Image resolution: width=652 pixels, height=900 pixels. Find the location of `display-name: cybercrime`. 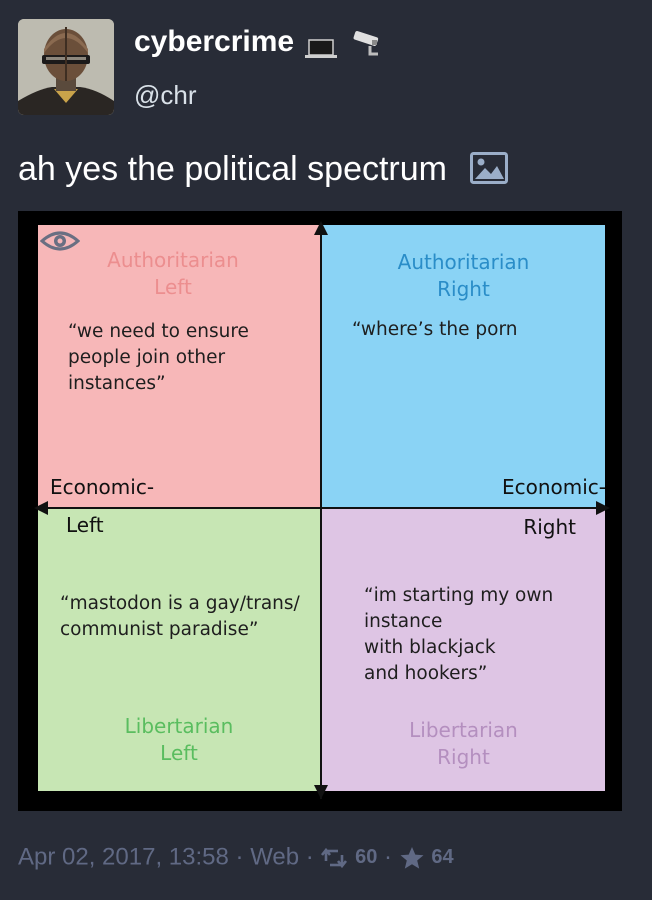

display-name: cybercrime is located at coordinates (214, 42).